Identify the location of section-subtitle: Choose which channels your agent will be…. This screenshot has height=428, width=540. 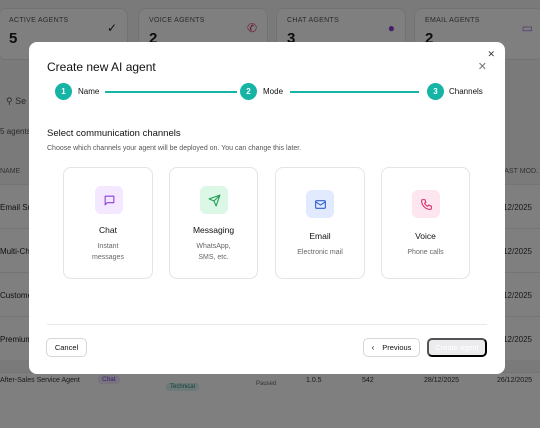
(174, 148).